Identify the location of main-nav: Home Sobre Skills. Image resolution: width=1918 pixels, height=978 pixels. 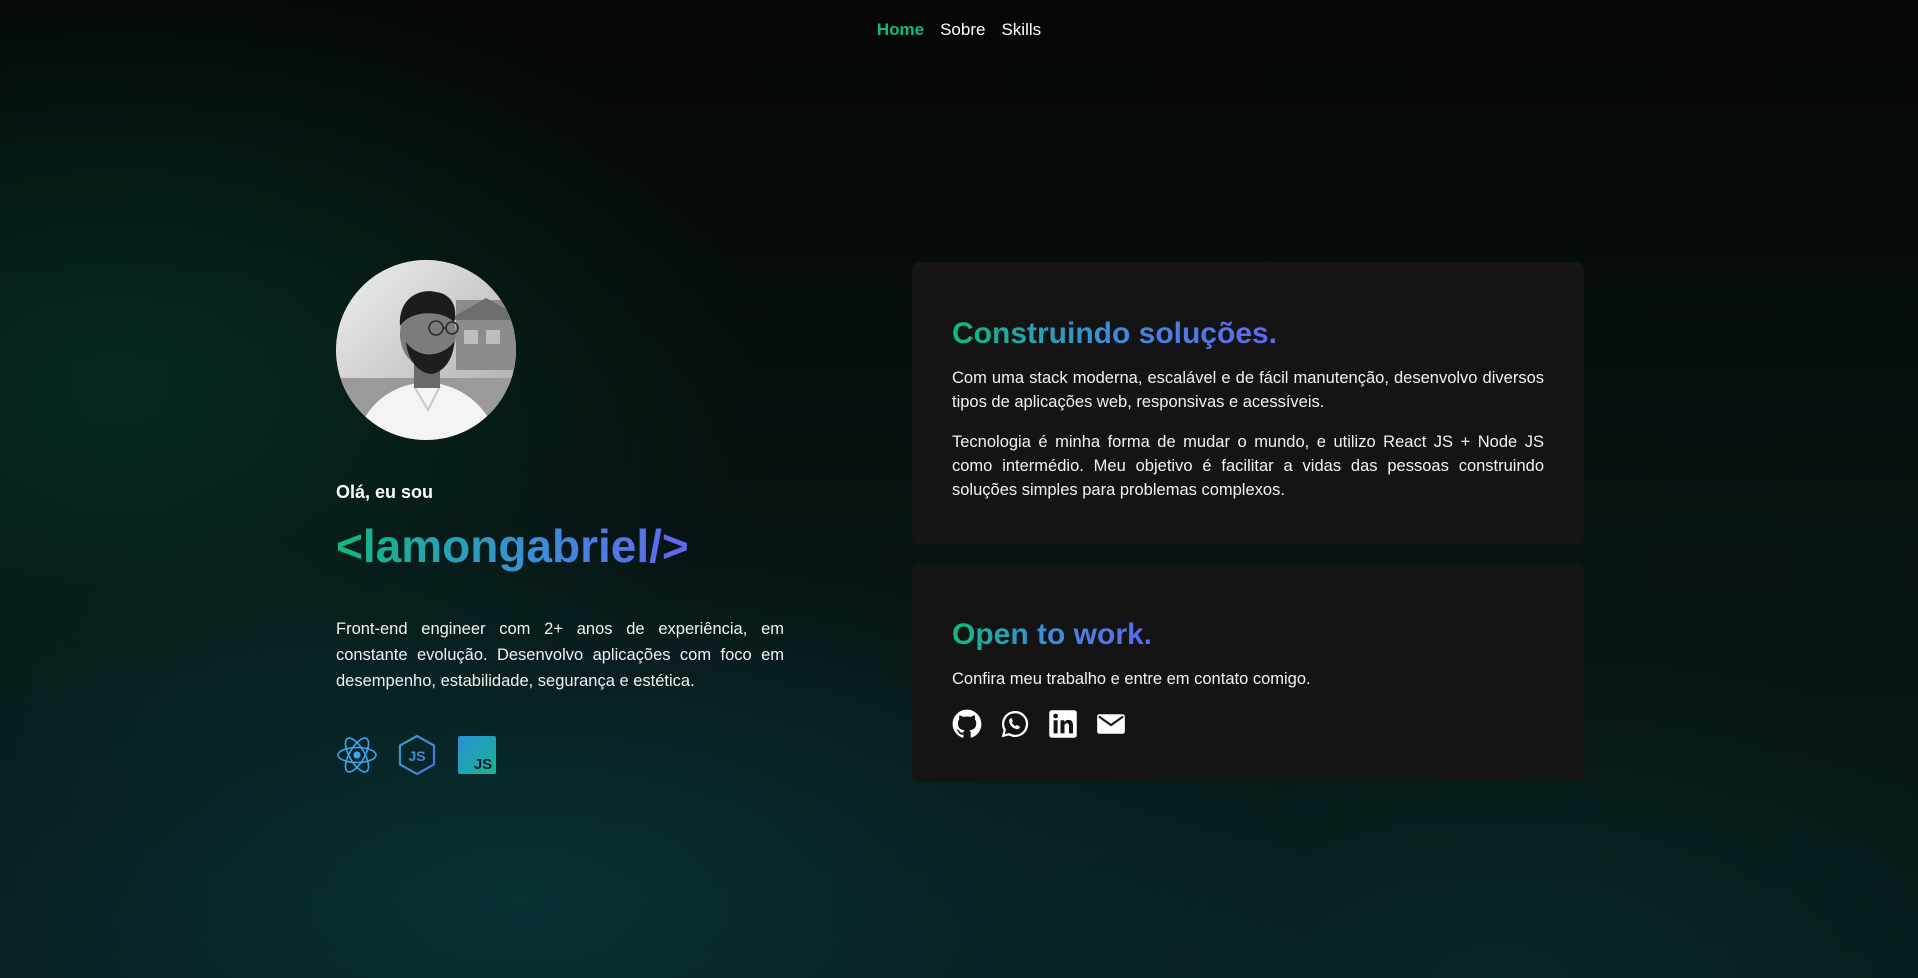
(959, 30).